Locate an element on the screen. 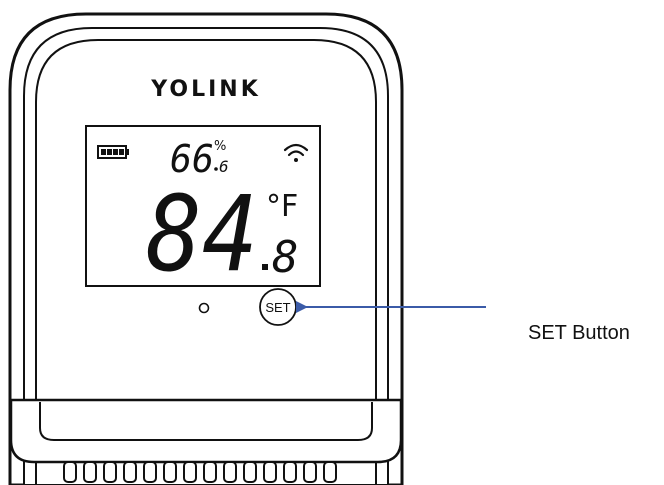  set-button-label: SET is located at coordinates (277, 307).